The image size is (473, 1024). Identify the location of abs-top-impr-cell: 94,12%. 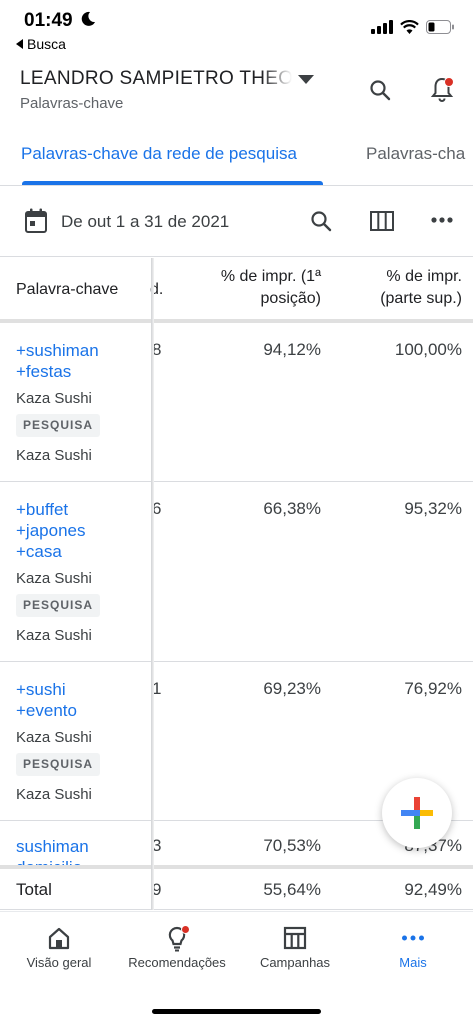
(292, 349).